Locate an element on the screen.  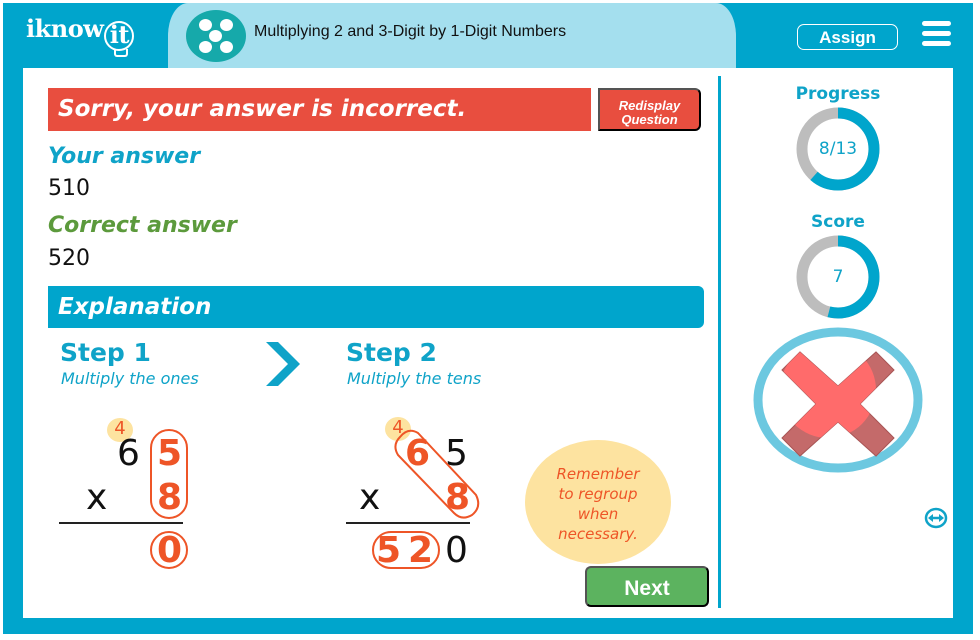
incorrect-banner: Sorry, your answer is incorrect. is located at coordinates (319, 109).